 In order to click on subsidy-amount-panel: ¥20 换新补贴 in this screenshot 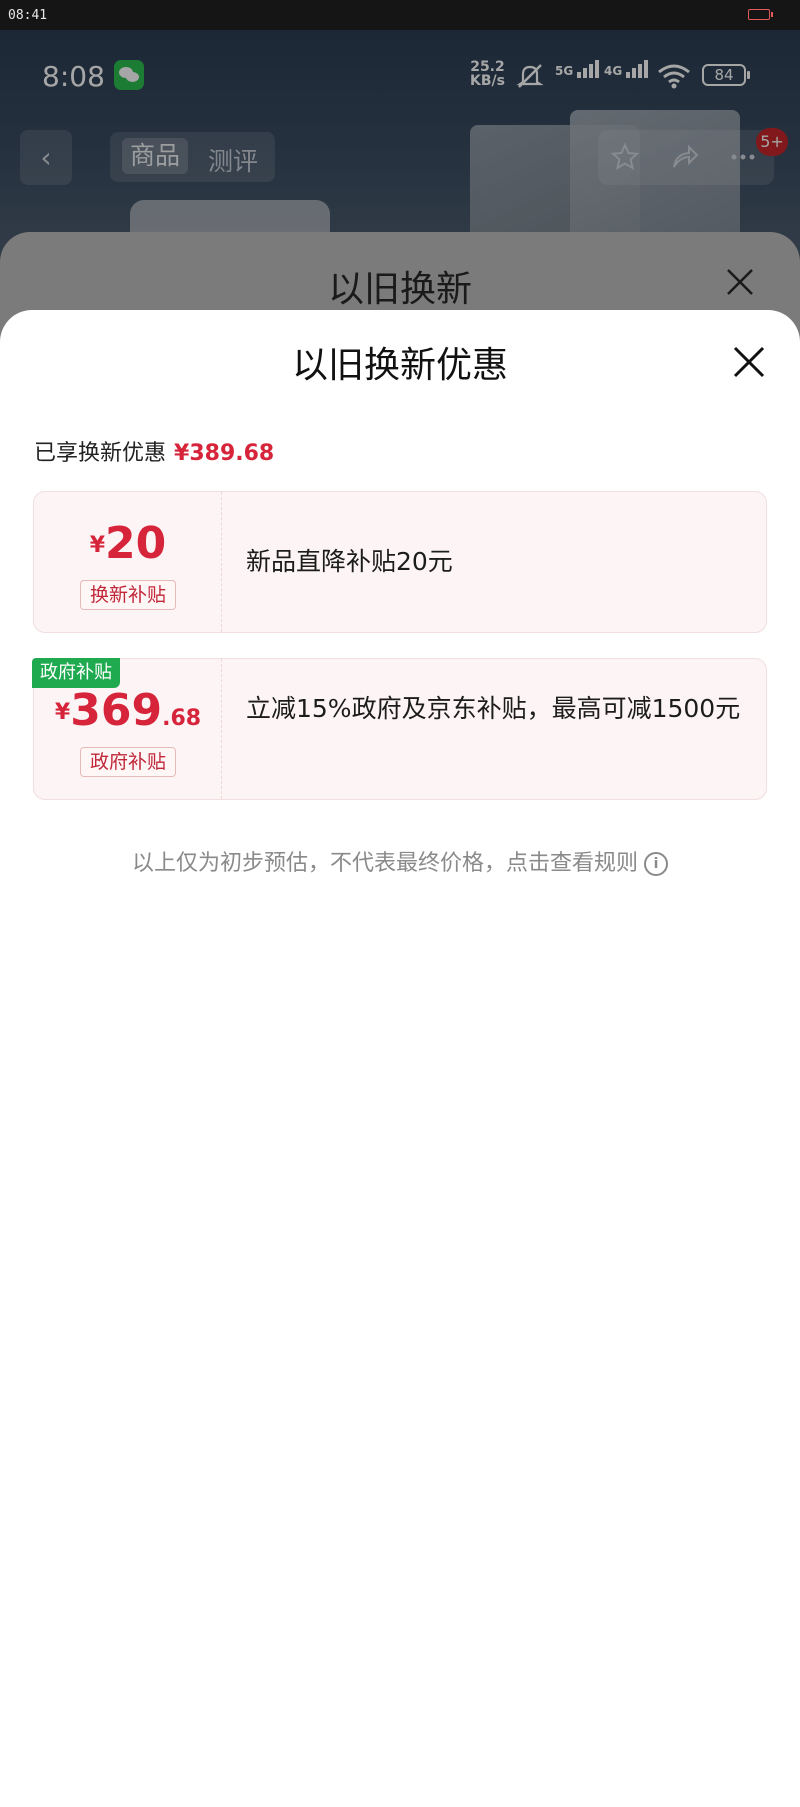, I will do `click(128, 562)`.